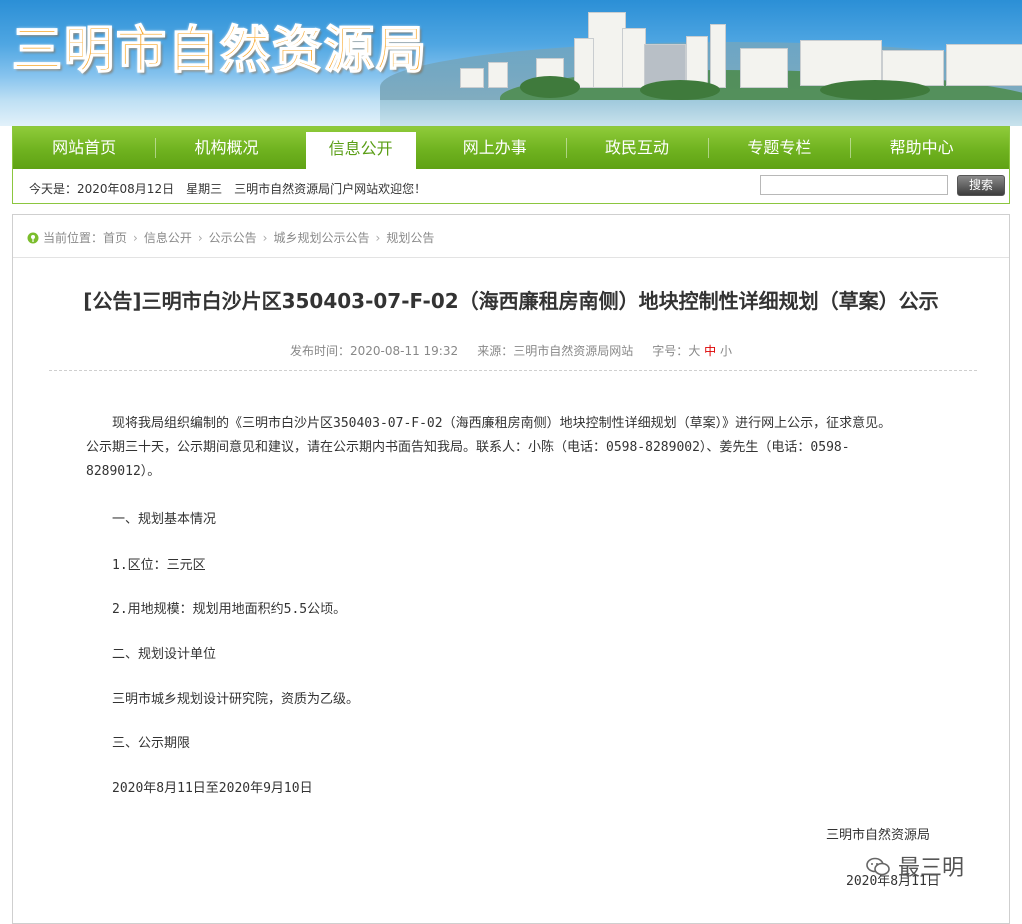  What do you see at coordinates (513, 370) in the screenshot?
I see `dashed-divider` at bounding box center [513, 370].